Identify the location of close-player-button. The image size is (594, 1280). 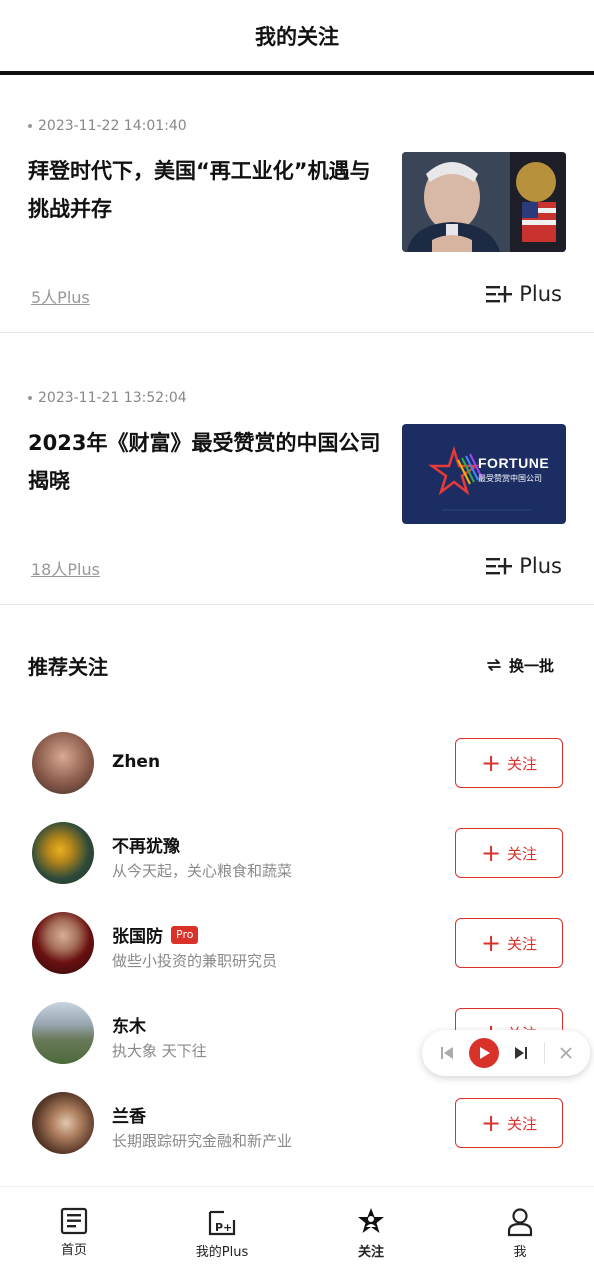
(566, 1053).